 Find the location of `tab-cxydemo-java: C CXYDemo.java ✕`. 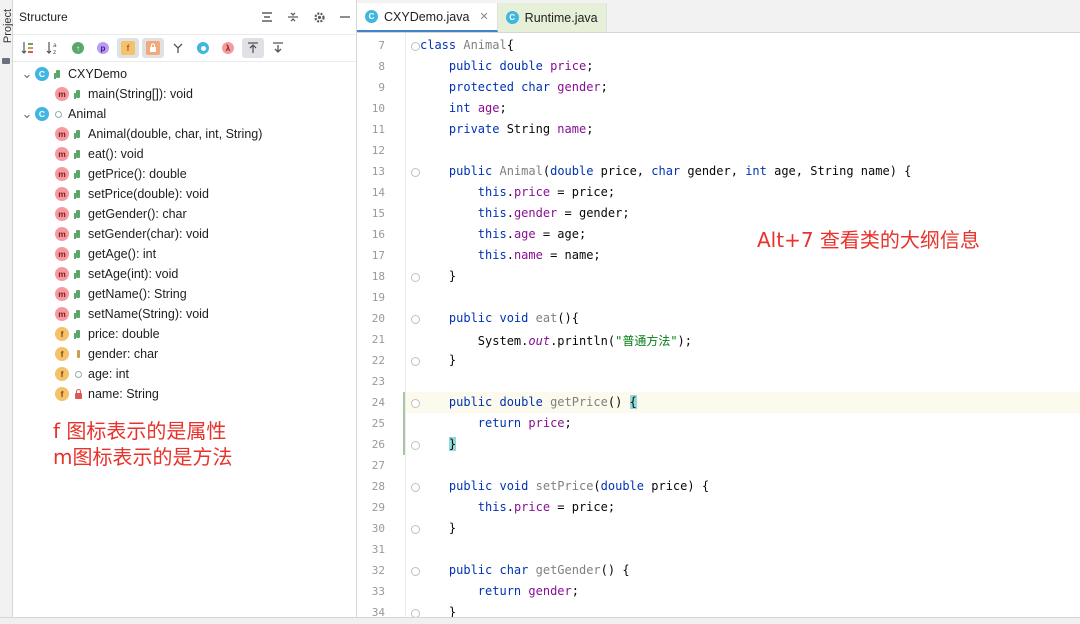

tab-cxydemo-java: C CXYDemo.java ✕ is located at coordinates (427, 17).